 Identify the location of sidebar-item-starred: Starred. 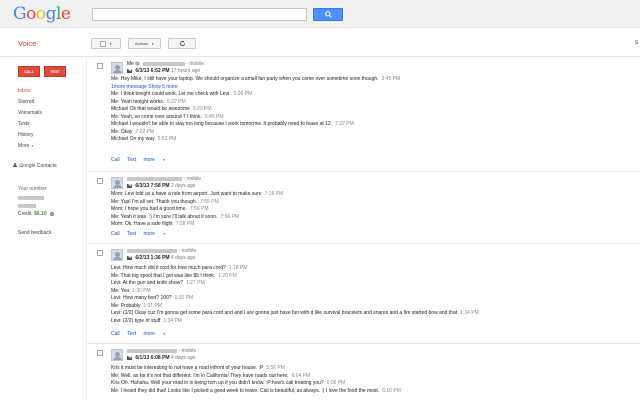
(26, 102).